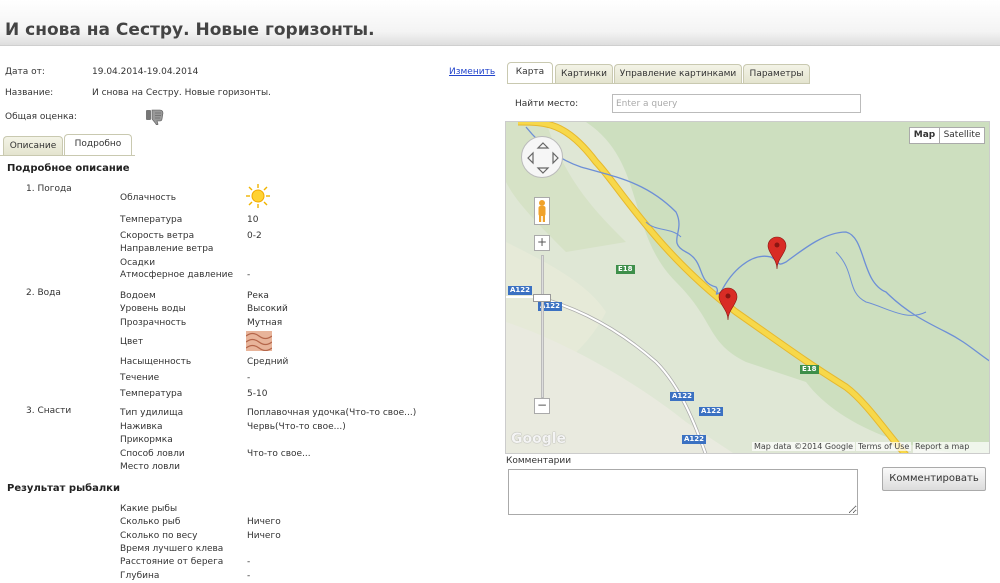  I want to click on tab-map: Карта, so click(530, 72).